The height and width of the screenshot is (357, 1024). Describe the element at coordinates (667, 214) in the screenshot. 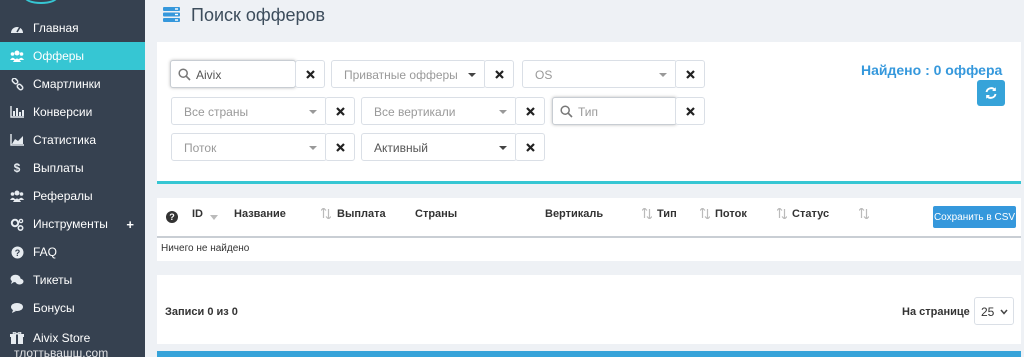

I see `column-type: Тип` at that location.